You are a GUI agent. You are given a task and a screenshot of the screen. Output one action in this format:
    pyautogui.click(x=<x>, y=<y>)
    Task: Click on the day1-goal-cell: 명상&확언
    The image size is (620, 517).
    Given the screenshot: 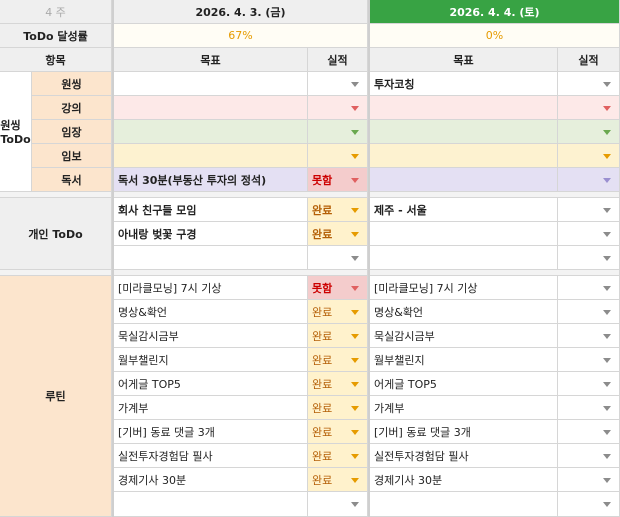 What is the action you would take?
    pyautogui.click(x=211, y=312)
    